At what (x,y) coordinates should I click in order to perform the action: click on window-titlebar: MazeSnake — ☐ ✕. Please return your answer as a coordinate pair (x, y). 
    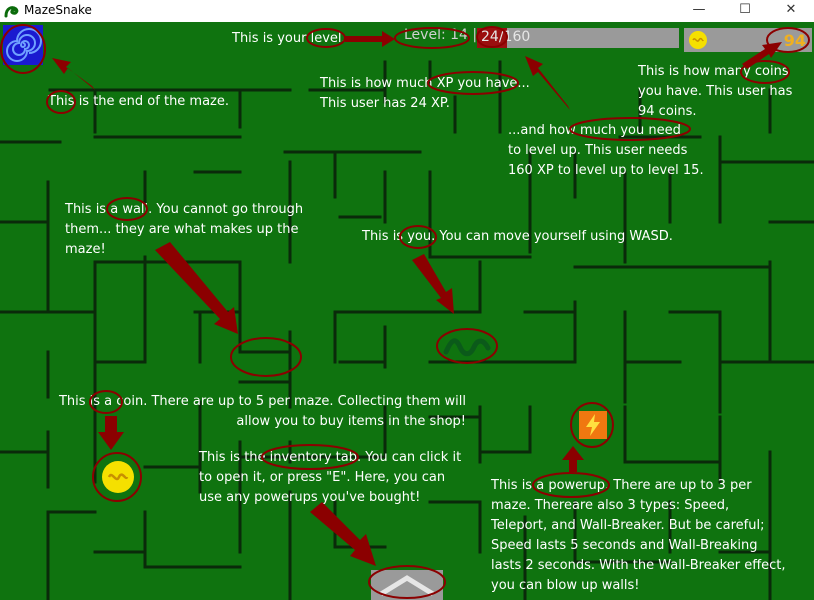
    Looking at the image, I should click on (407, 11).